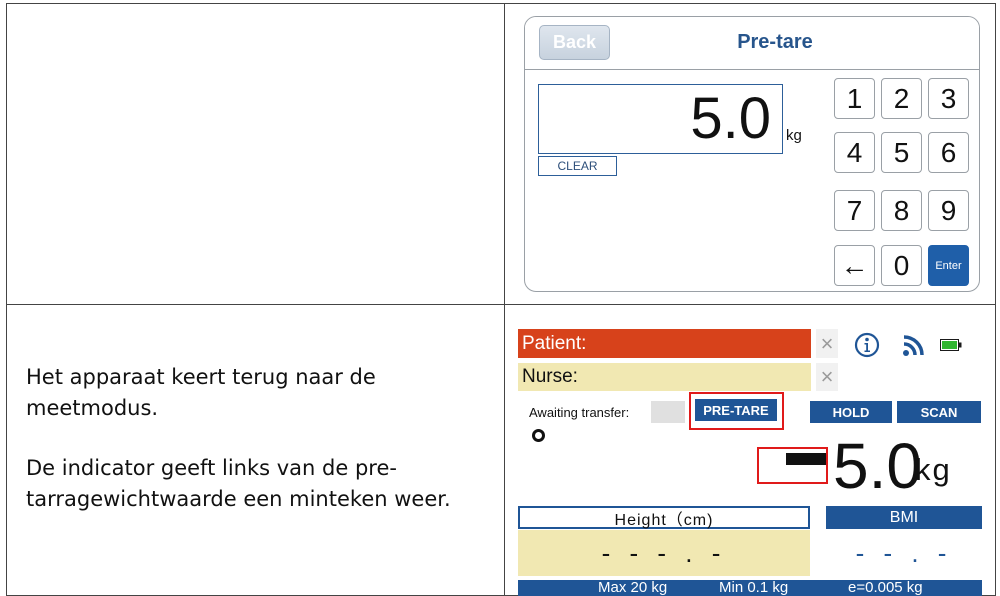 This screenshot has height=596, width=1000. I want to click on footer-max: Max 20 kg, so click(633, 587).